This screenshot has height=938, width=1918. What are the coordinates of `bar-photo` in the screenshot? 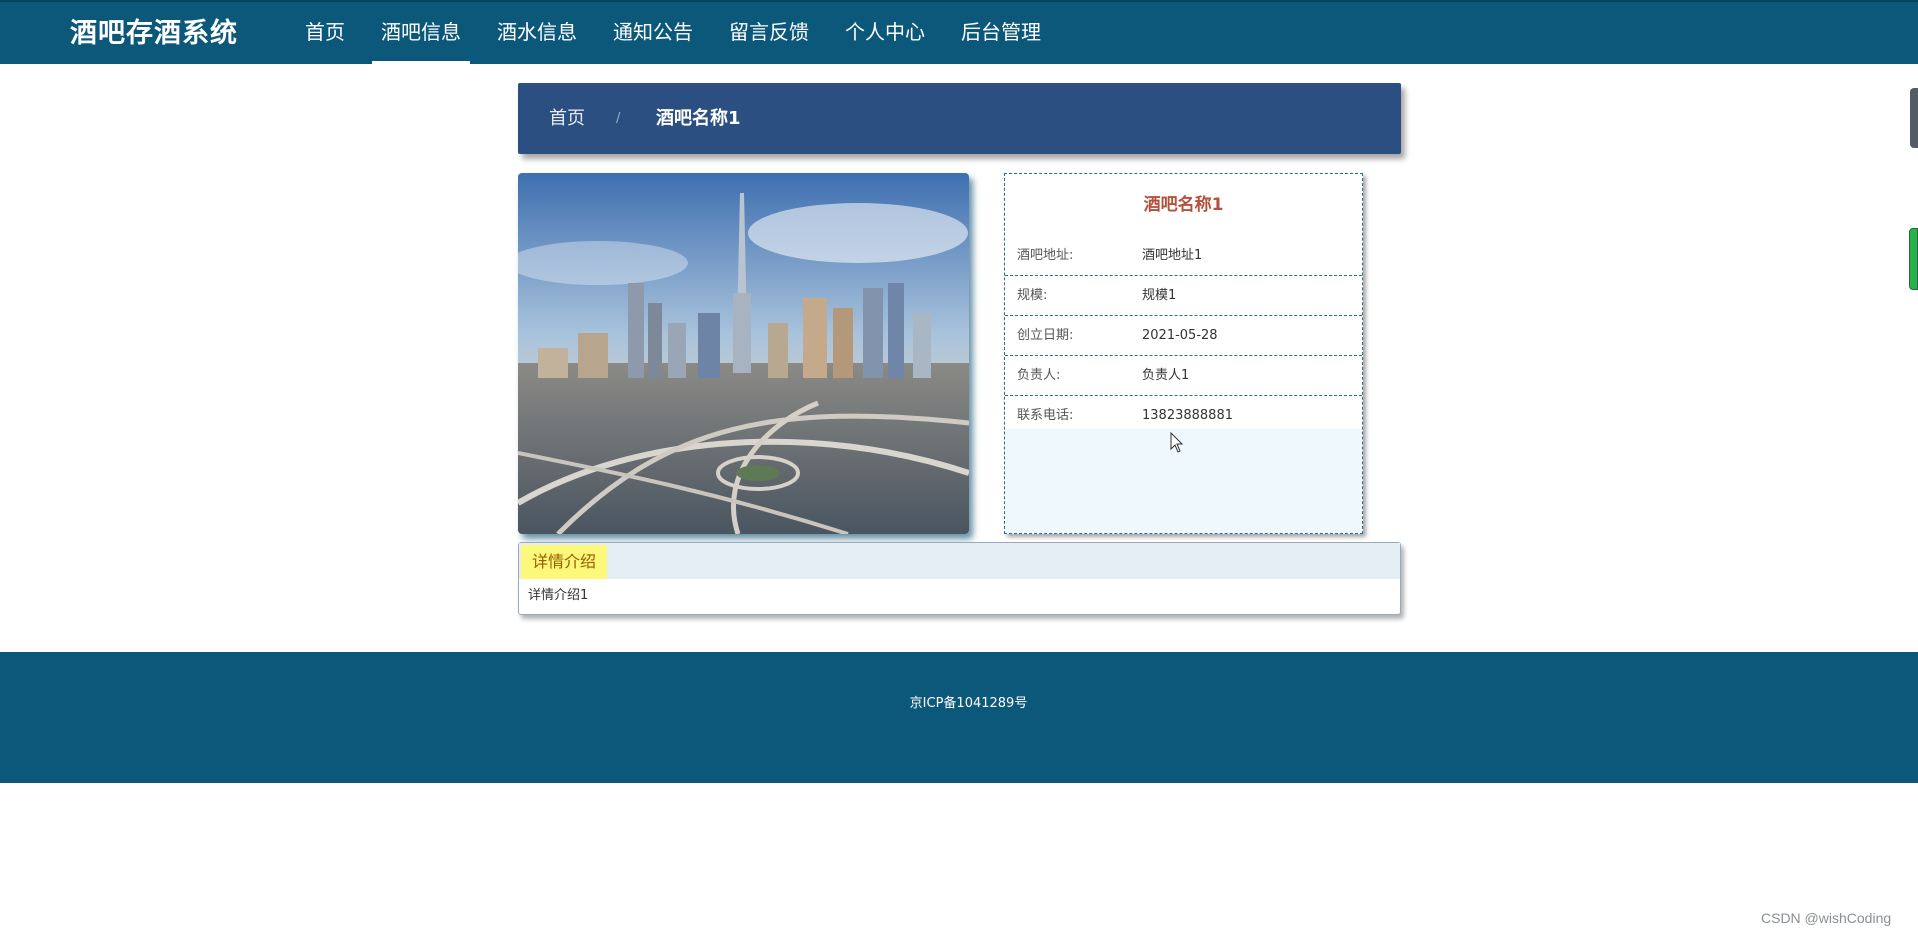 It's located at (743, 353).